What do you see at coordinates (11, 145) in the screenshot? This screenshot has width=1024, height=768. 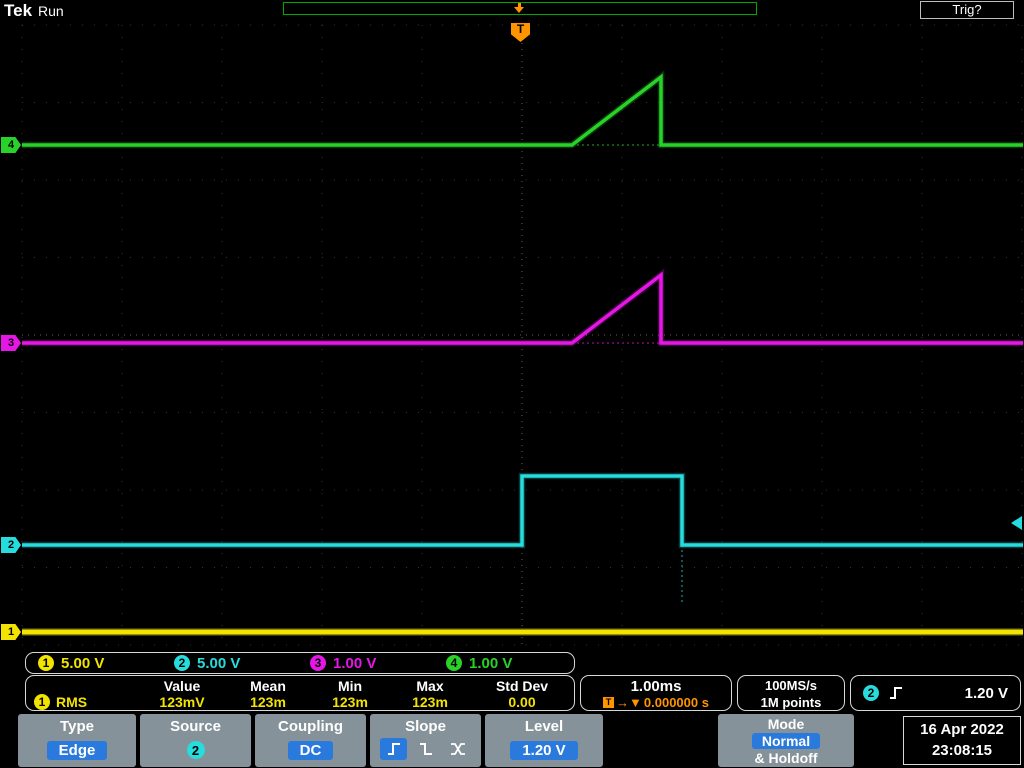 I see `channel-4-marker: 4` at bounding box center [11, 145].